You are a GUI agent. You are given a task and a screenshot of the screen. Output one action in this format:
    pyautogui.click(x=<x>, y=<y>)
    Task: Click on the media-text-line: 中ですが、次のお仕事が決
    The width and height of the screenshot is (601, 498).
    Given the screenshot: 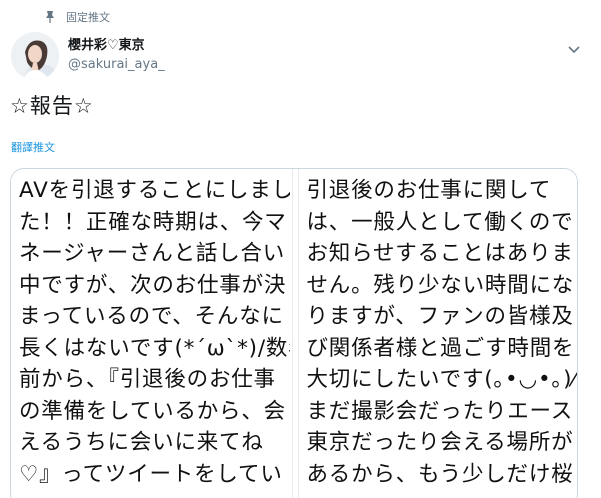 What is the action you would take?
    pyautogui.click(x=153, y=285)
    